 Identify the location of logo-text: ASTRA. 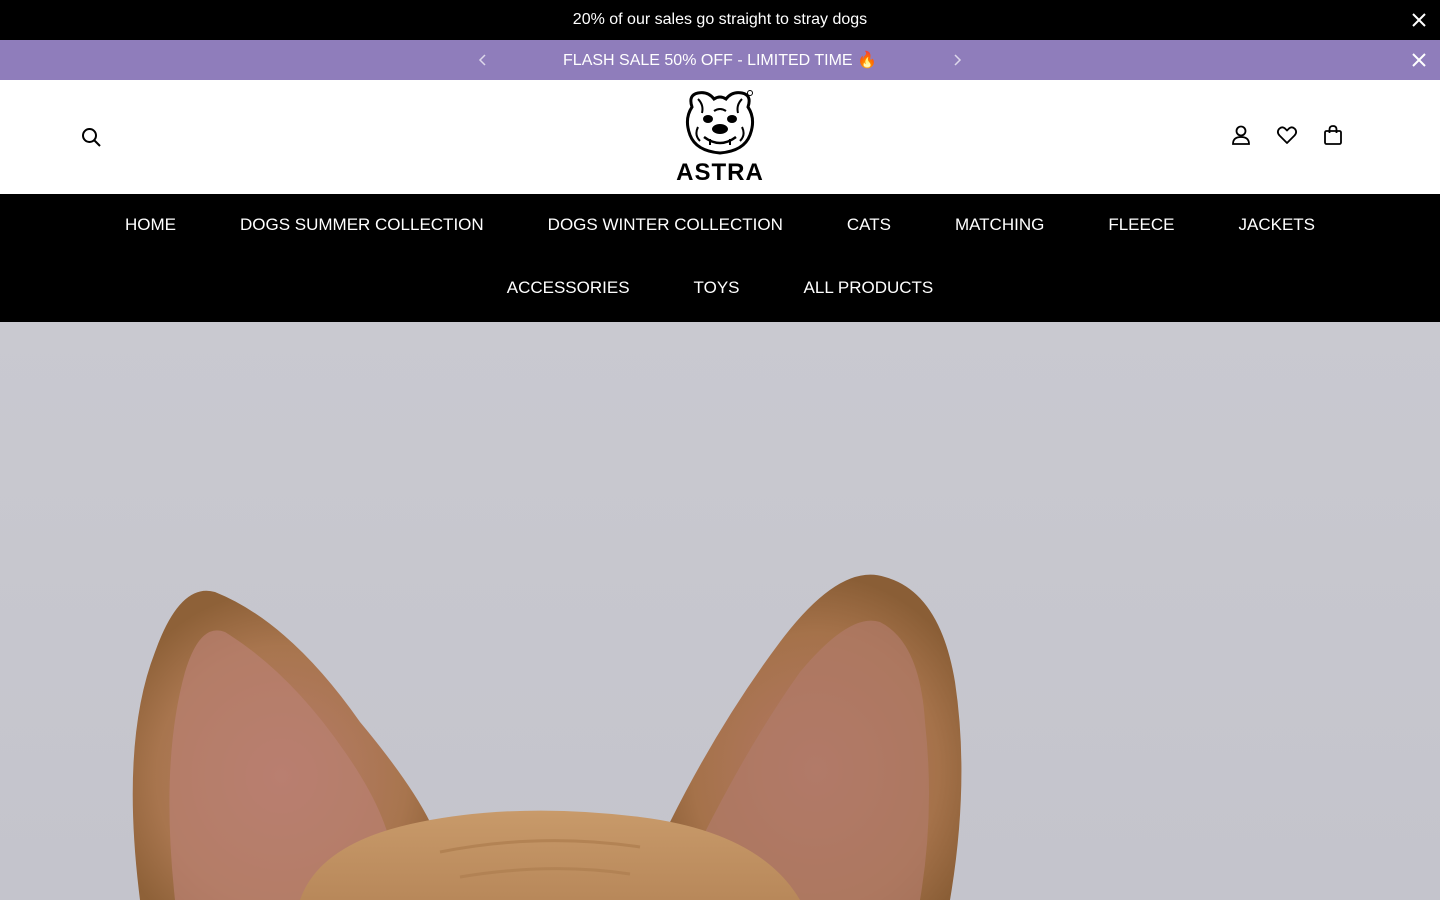
(720, 172).